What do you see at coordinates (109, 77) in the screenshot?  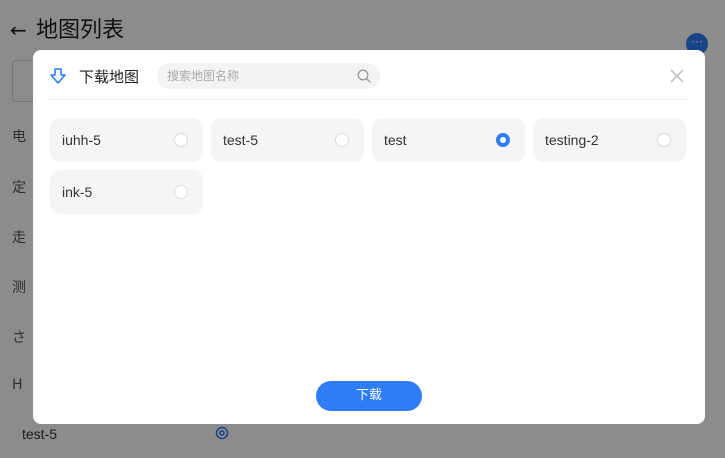 I see `dialog-title: 下载地图` at bounding box center [109, 77].